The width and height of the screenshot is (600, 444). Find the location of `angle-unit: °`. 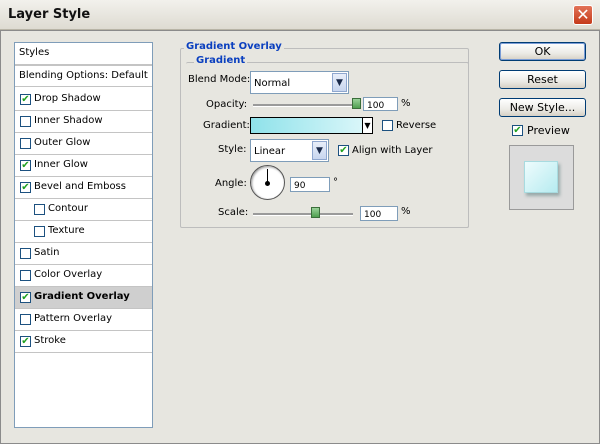

angle-unit: ° is located at coordinates (335, 182).